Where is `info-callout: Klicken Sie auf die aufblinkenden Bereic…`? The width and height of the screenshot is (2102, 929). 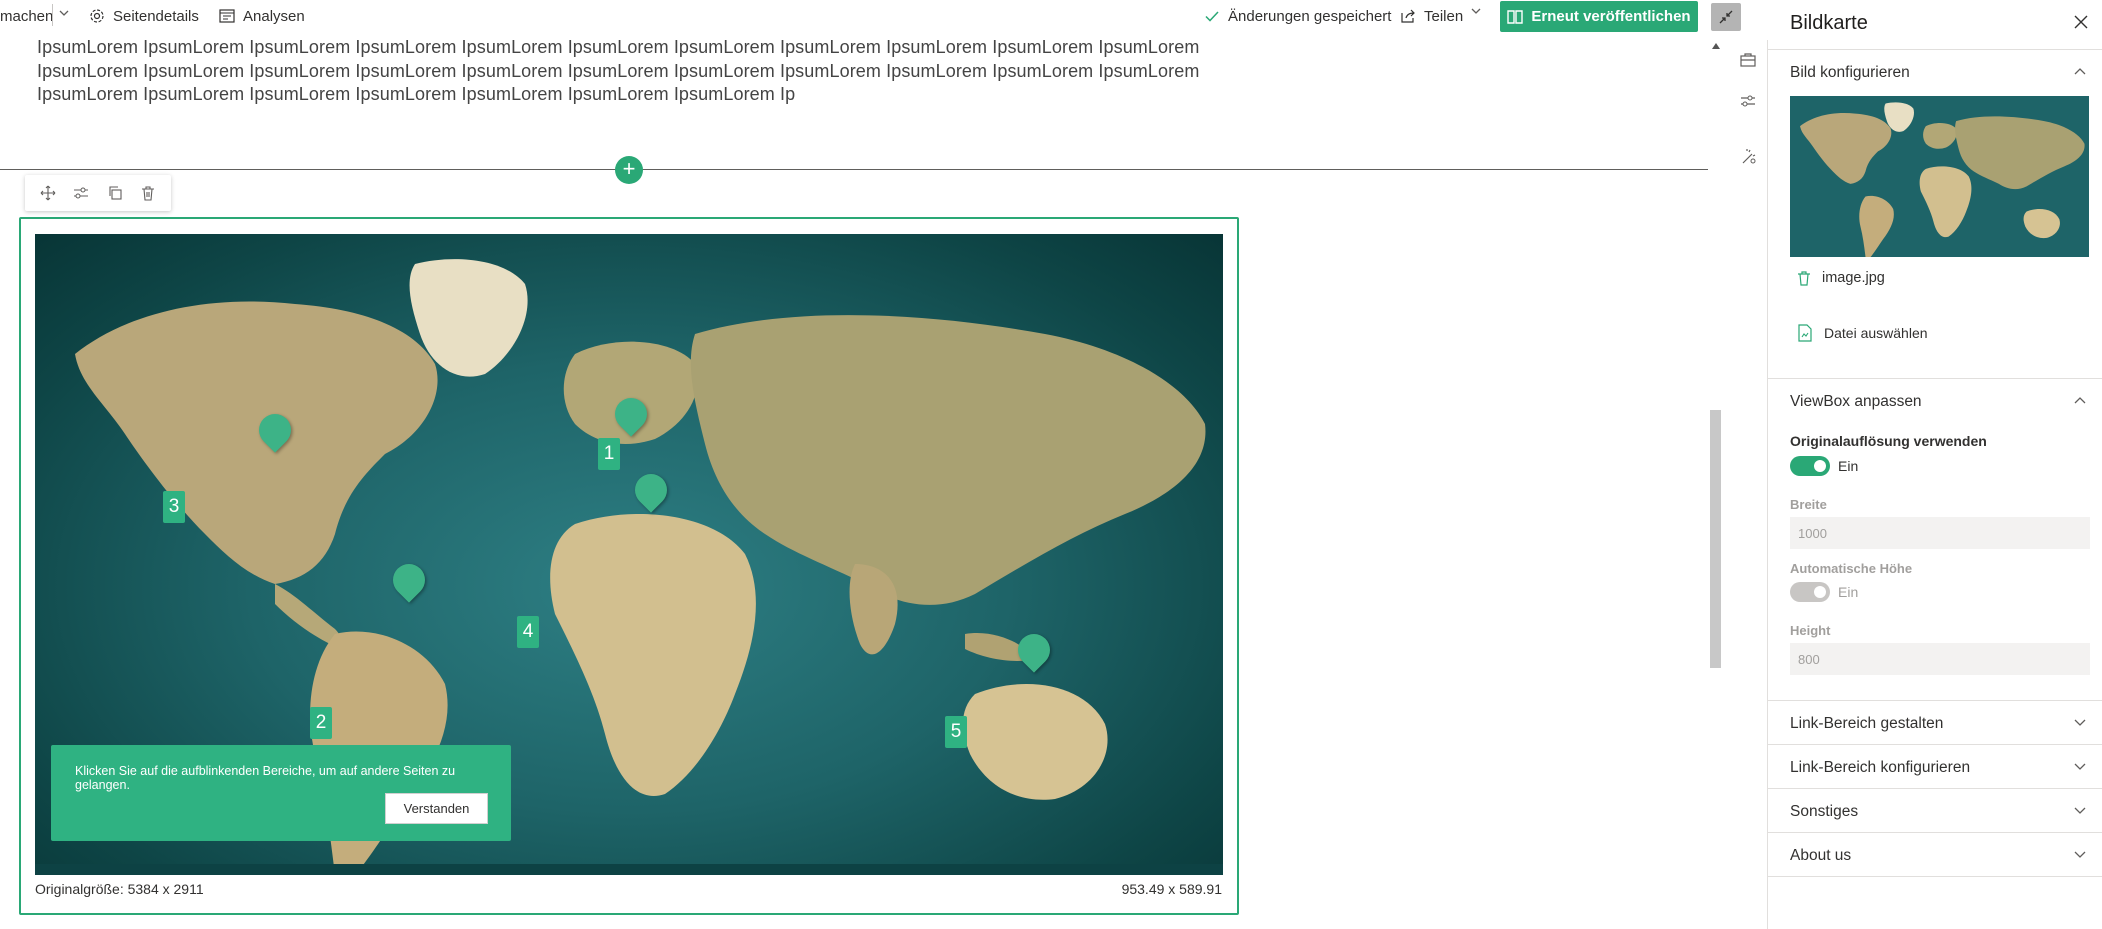 info-callout: Klicken Sie auf die aufblinkenden Bereic… is located at coordinates (281, 793).